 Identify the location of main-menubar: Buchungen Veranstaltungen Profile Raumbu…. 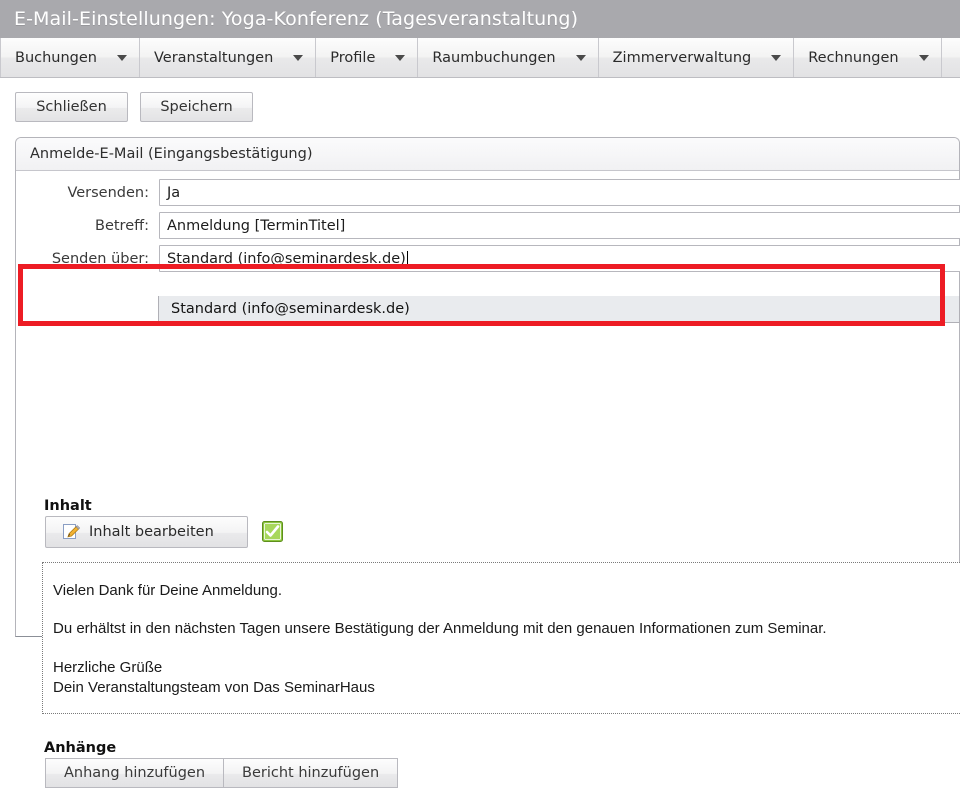
(480, 58).